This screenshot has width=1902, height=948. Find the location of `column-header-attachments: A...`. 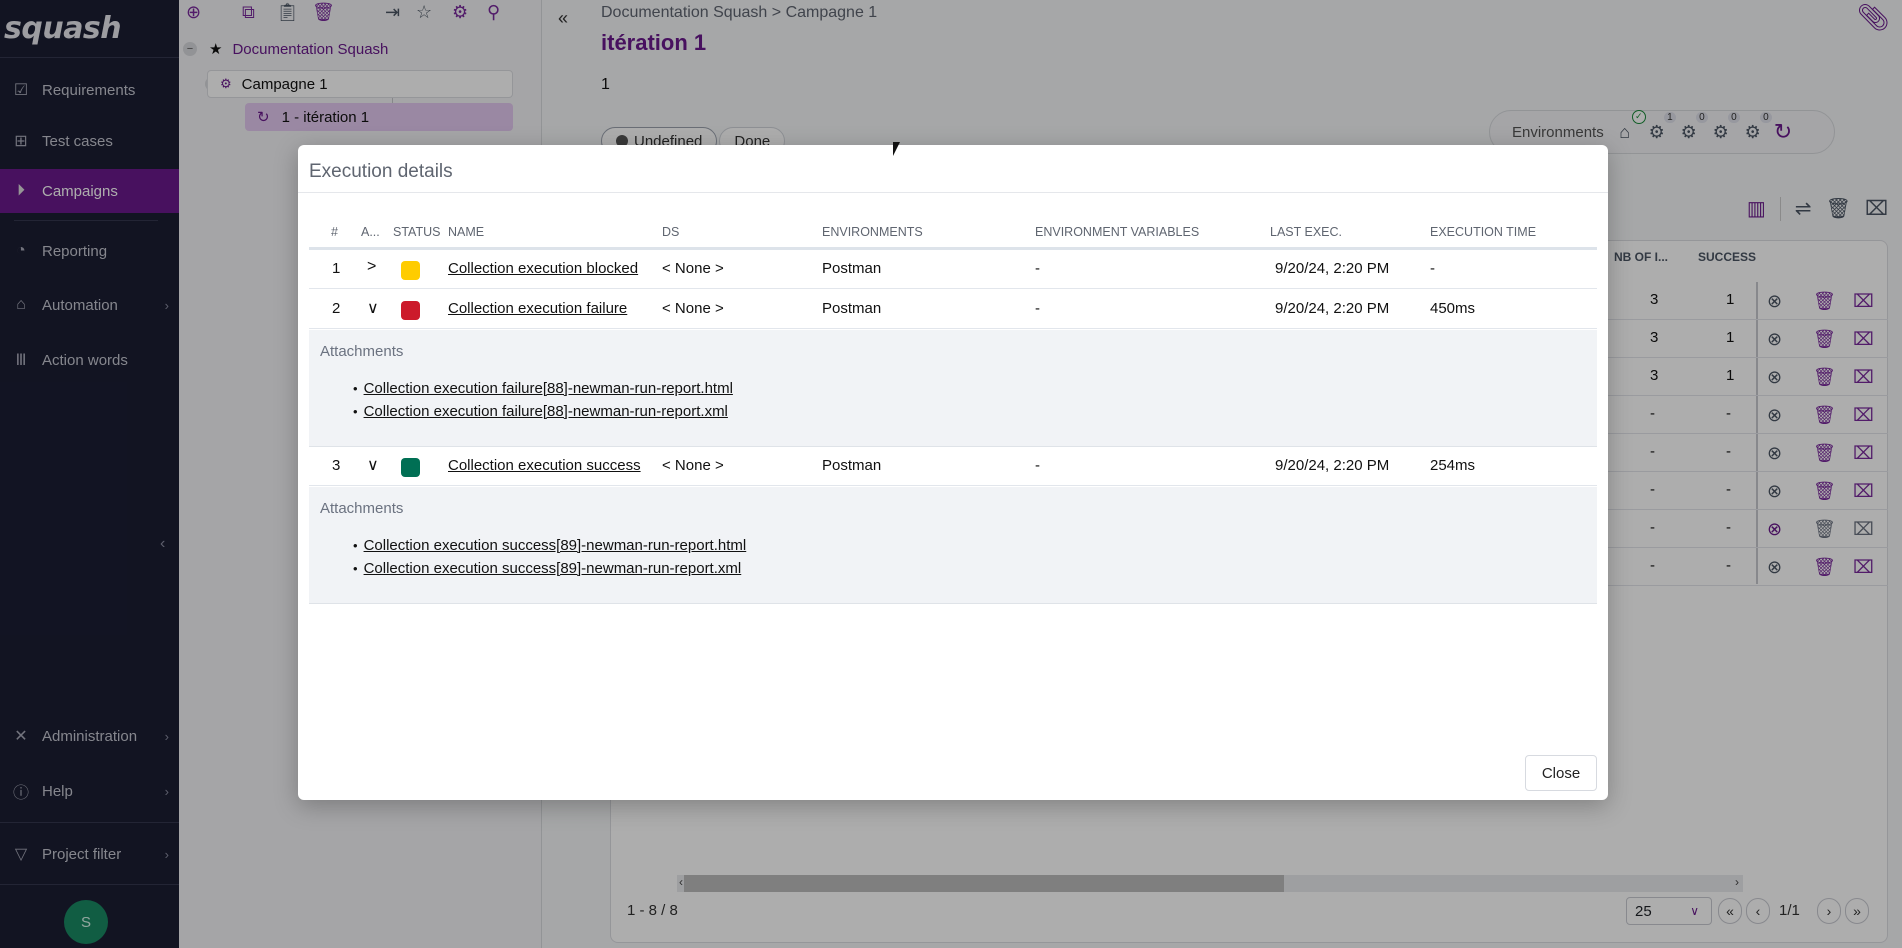

column-header-attachments: A... is located at coordinates (370, 232).